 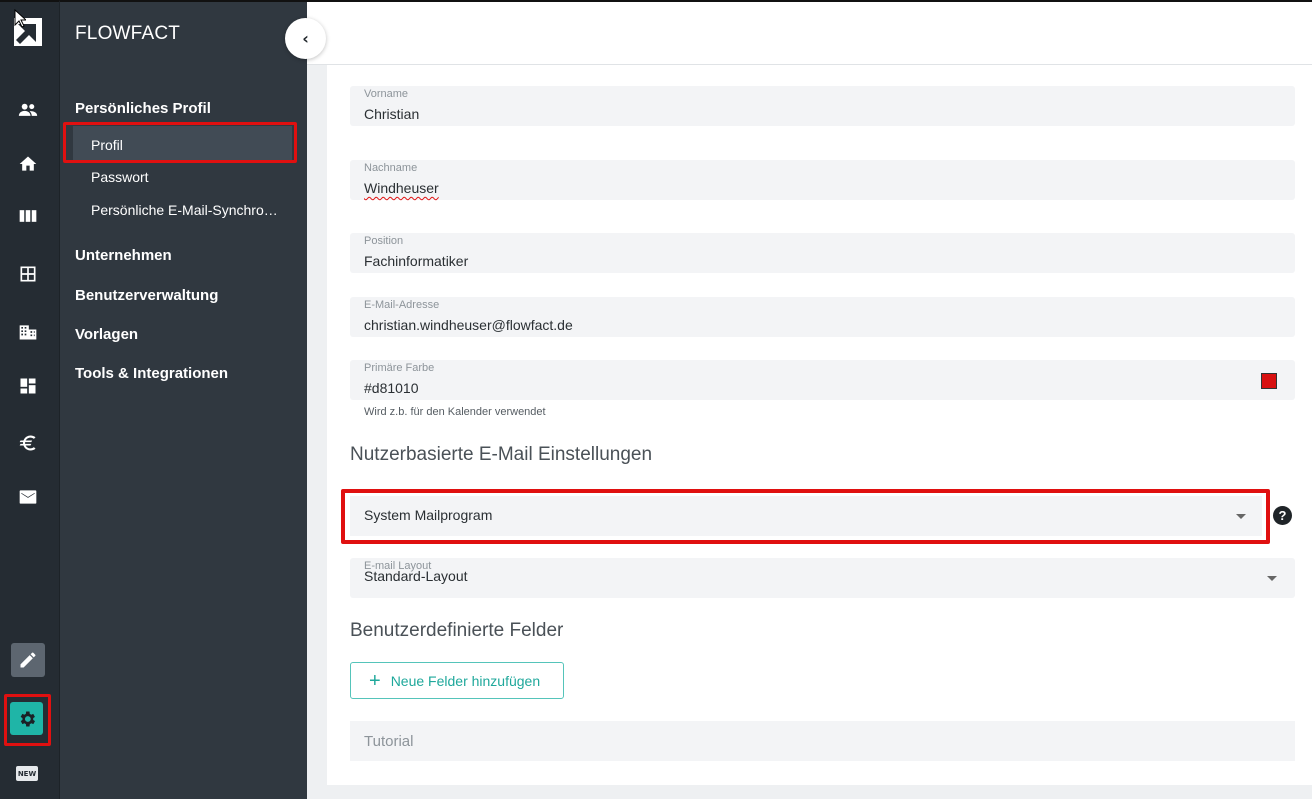 I want to click on new-badge-icon: NEW, so click(x=27, y=773).